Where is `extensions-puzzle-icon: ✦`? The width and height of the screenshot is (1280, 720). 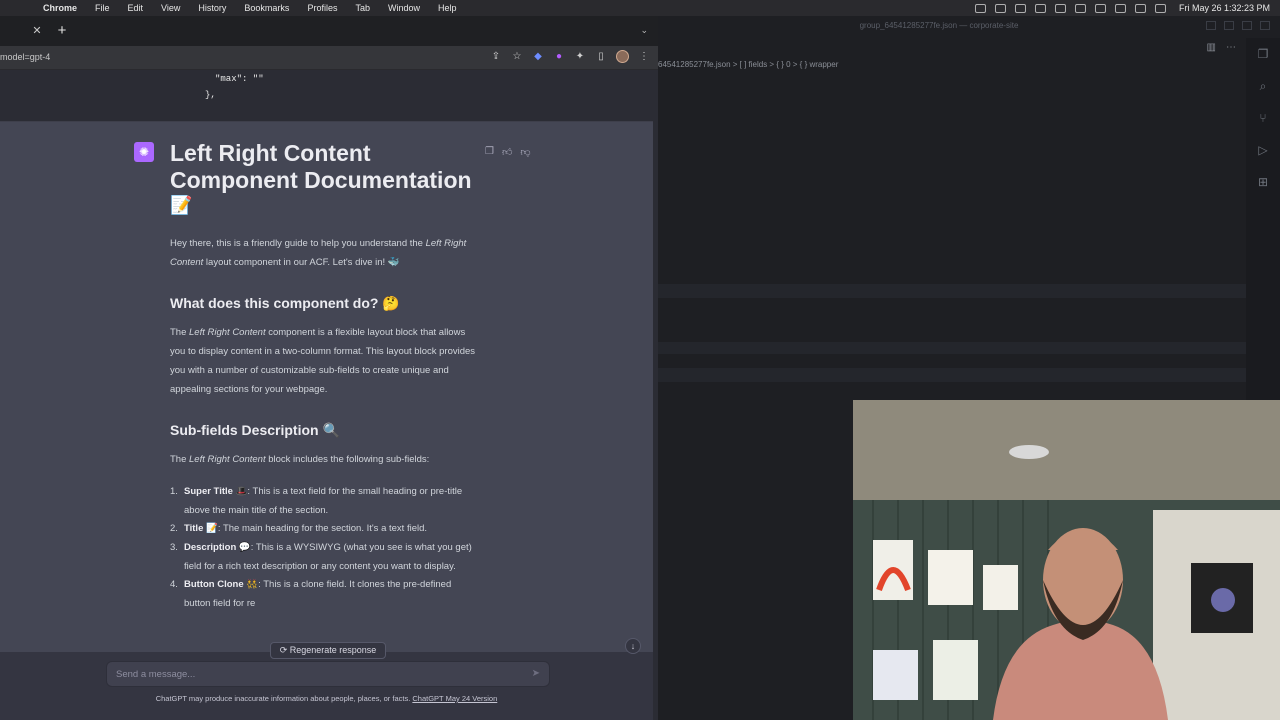 extensions-puzzle-icon: ✦ is located at coordinates (580, 57).